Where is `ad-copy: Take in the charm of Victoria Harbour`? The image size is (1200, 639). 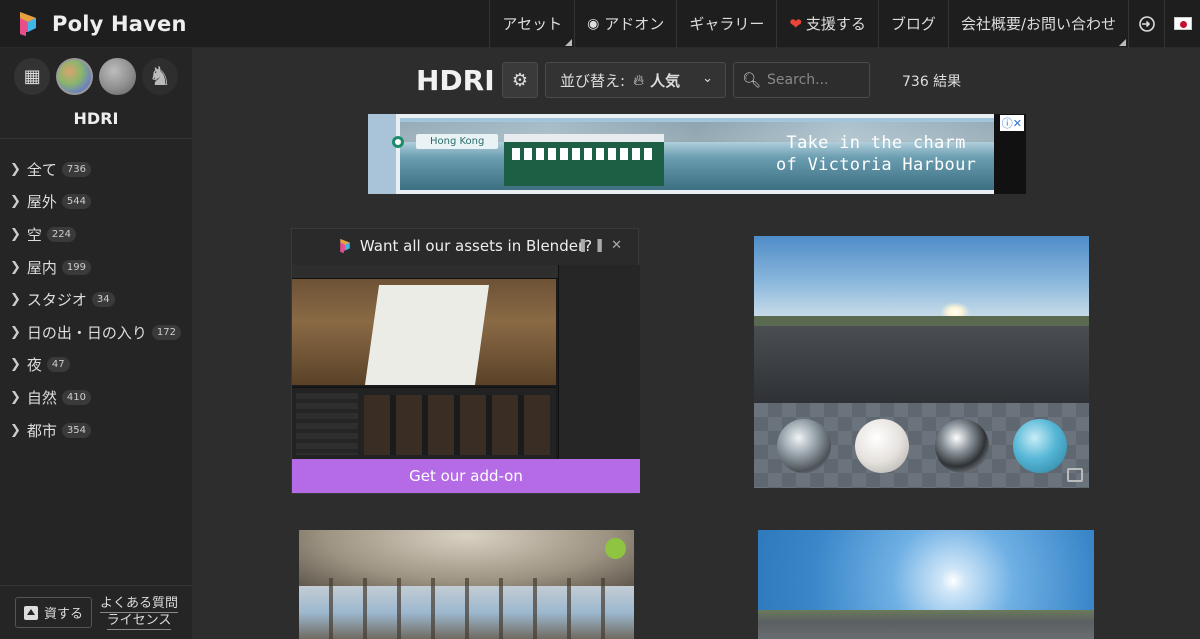
ad-copy: Take in the charm of Victoria Harbour is located at coordinates (876, 154).